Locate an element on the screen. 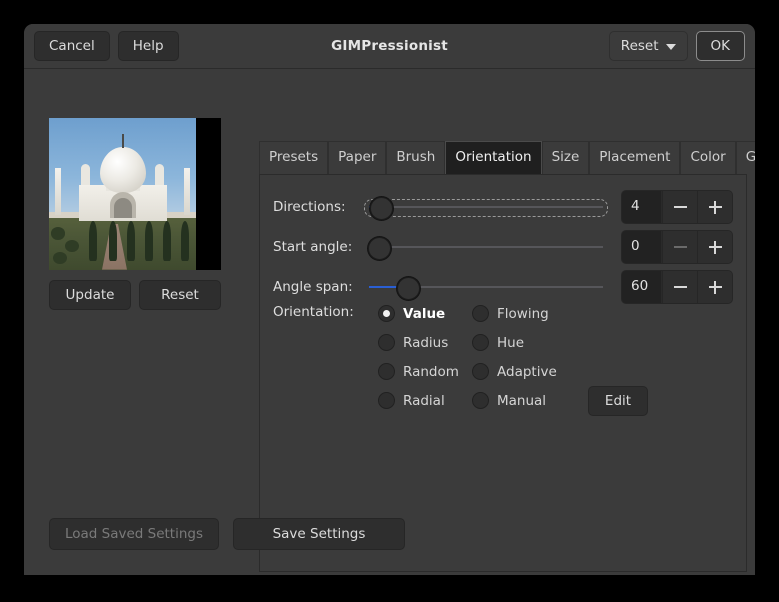 The width and height of the screenshot is (779, 602). reset-menu-label: Reset is located at coordinates (639, 46).